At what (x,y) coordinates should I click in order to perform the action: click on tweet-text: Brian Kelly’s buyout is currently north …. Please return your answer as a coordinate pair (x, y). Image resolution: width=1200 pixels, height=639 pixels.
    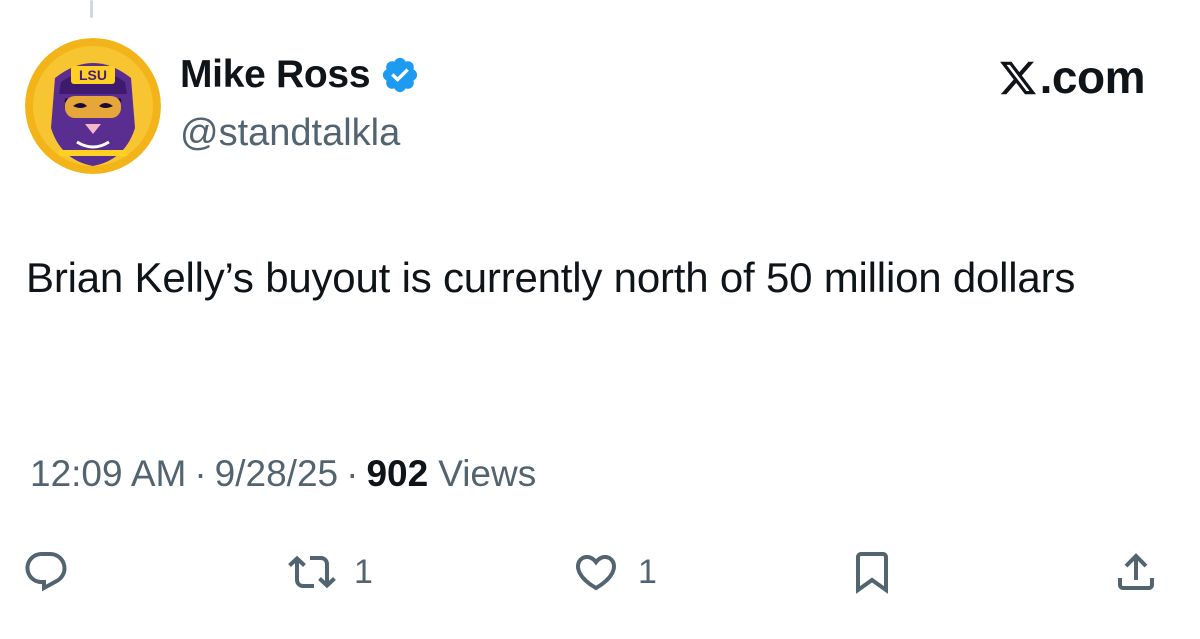
    Looking at the image, I should click on (551, 277).